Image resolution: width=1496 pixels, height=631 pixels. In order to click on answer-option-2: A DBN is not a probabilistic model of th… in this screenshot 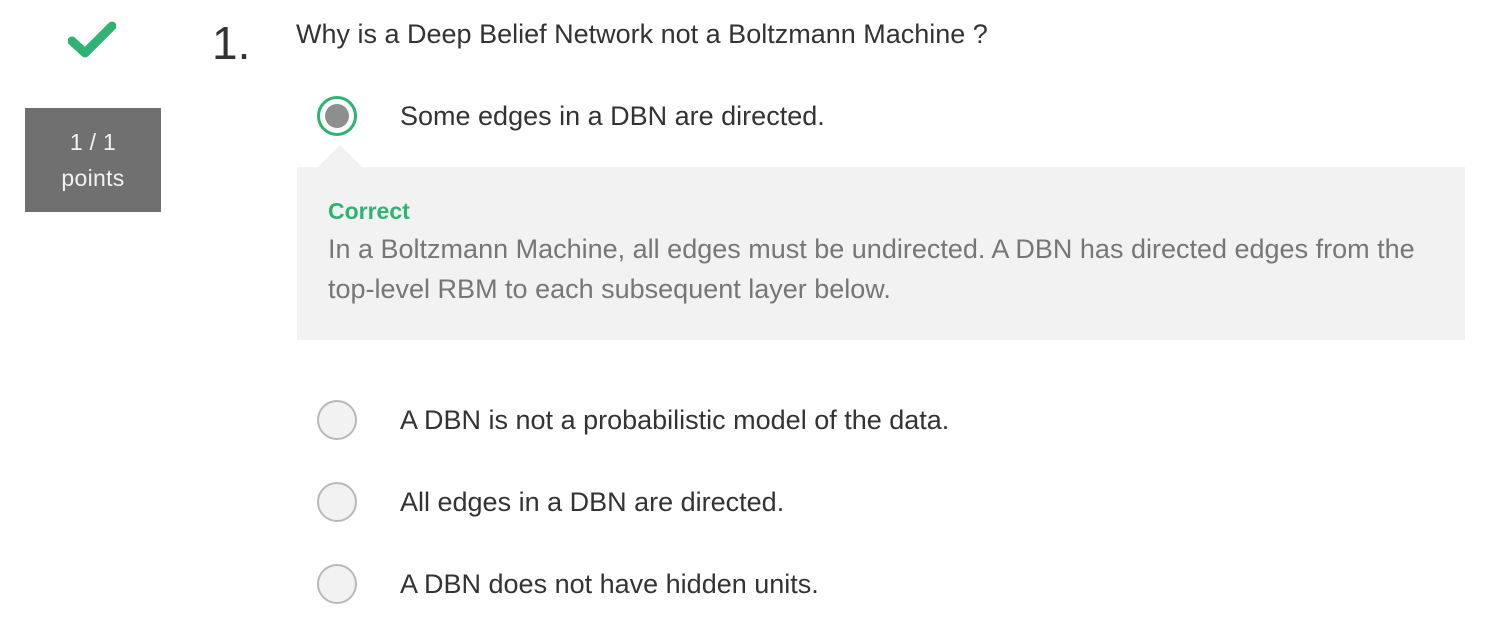, I will do `click(633, 420)`.